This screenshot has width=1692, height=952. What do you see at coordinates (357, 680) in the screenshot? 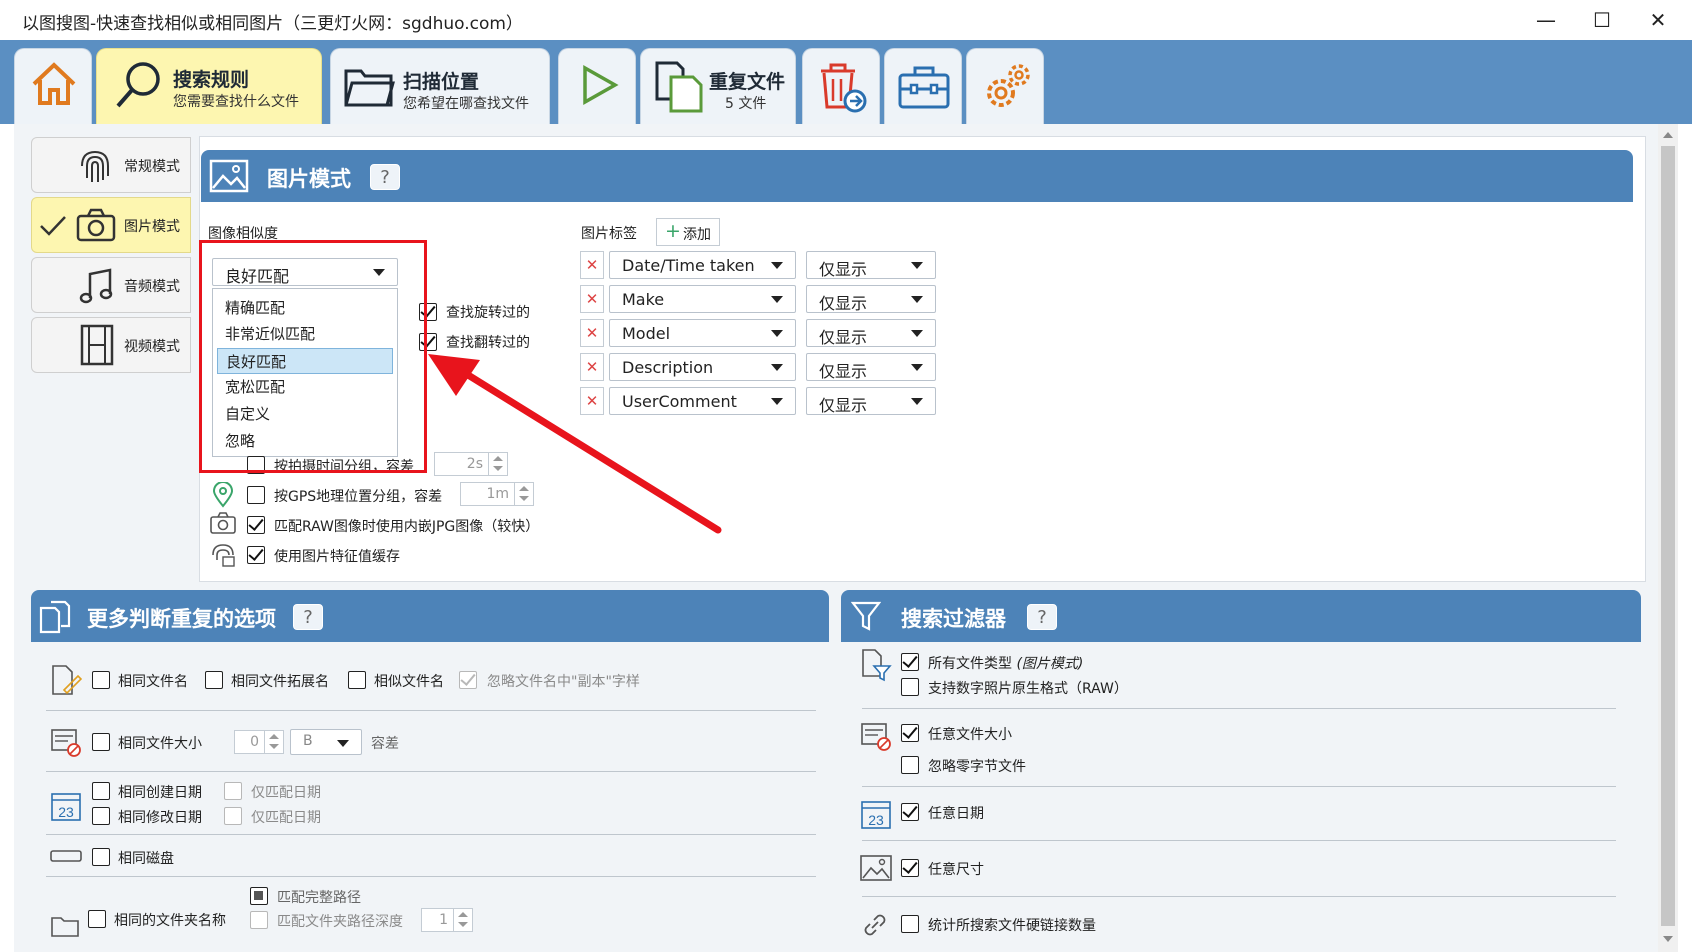
I see `similar-filename-checkbox` at bounding box center [357, 680].